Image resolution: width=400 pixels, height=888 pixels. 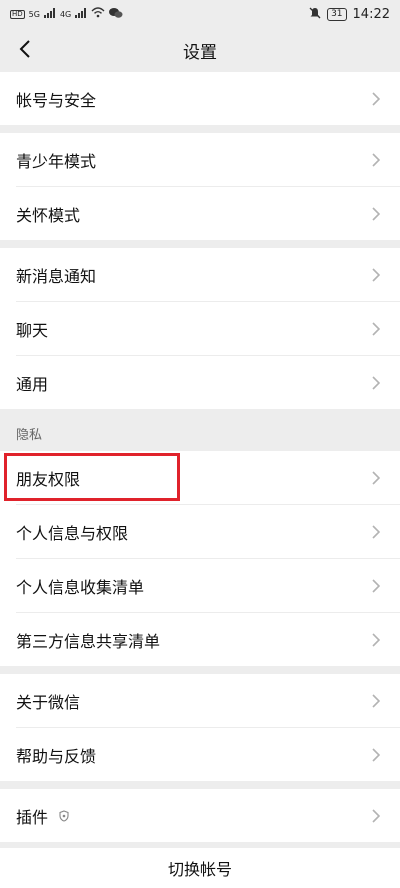 What do you see at coordinates (56, 100) in the screenshot?
I see `settings-item-label: 帐号与安全` at bounding box center [56, 100].